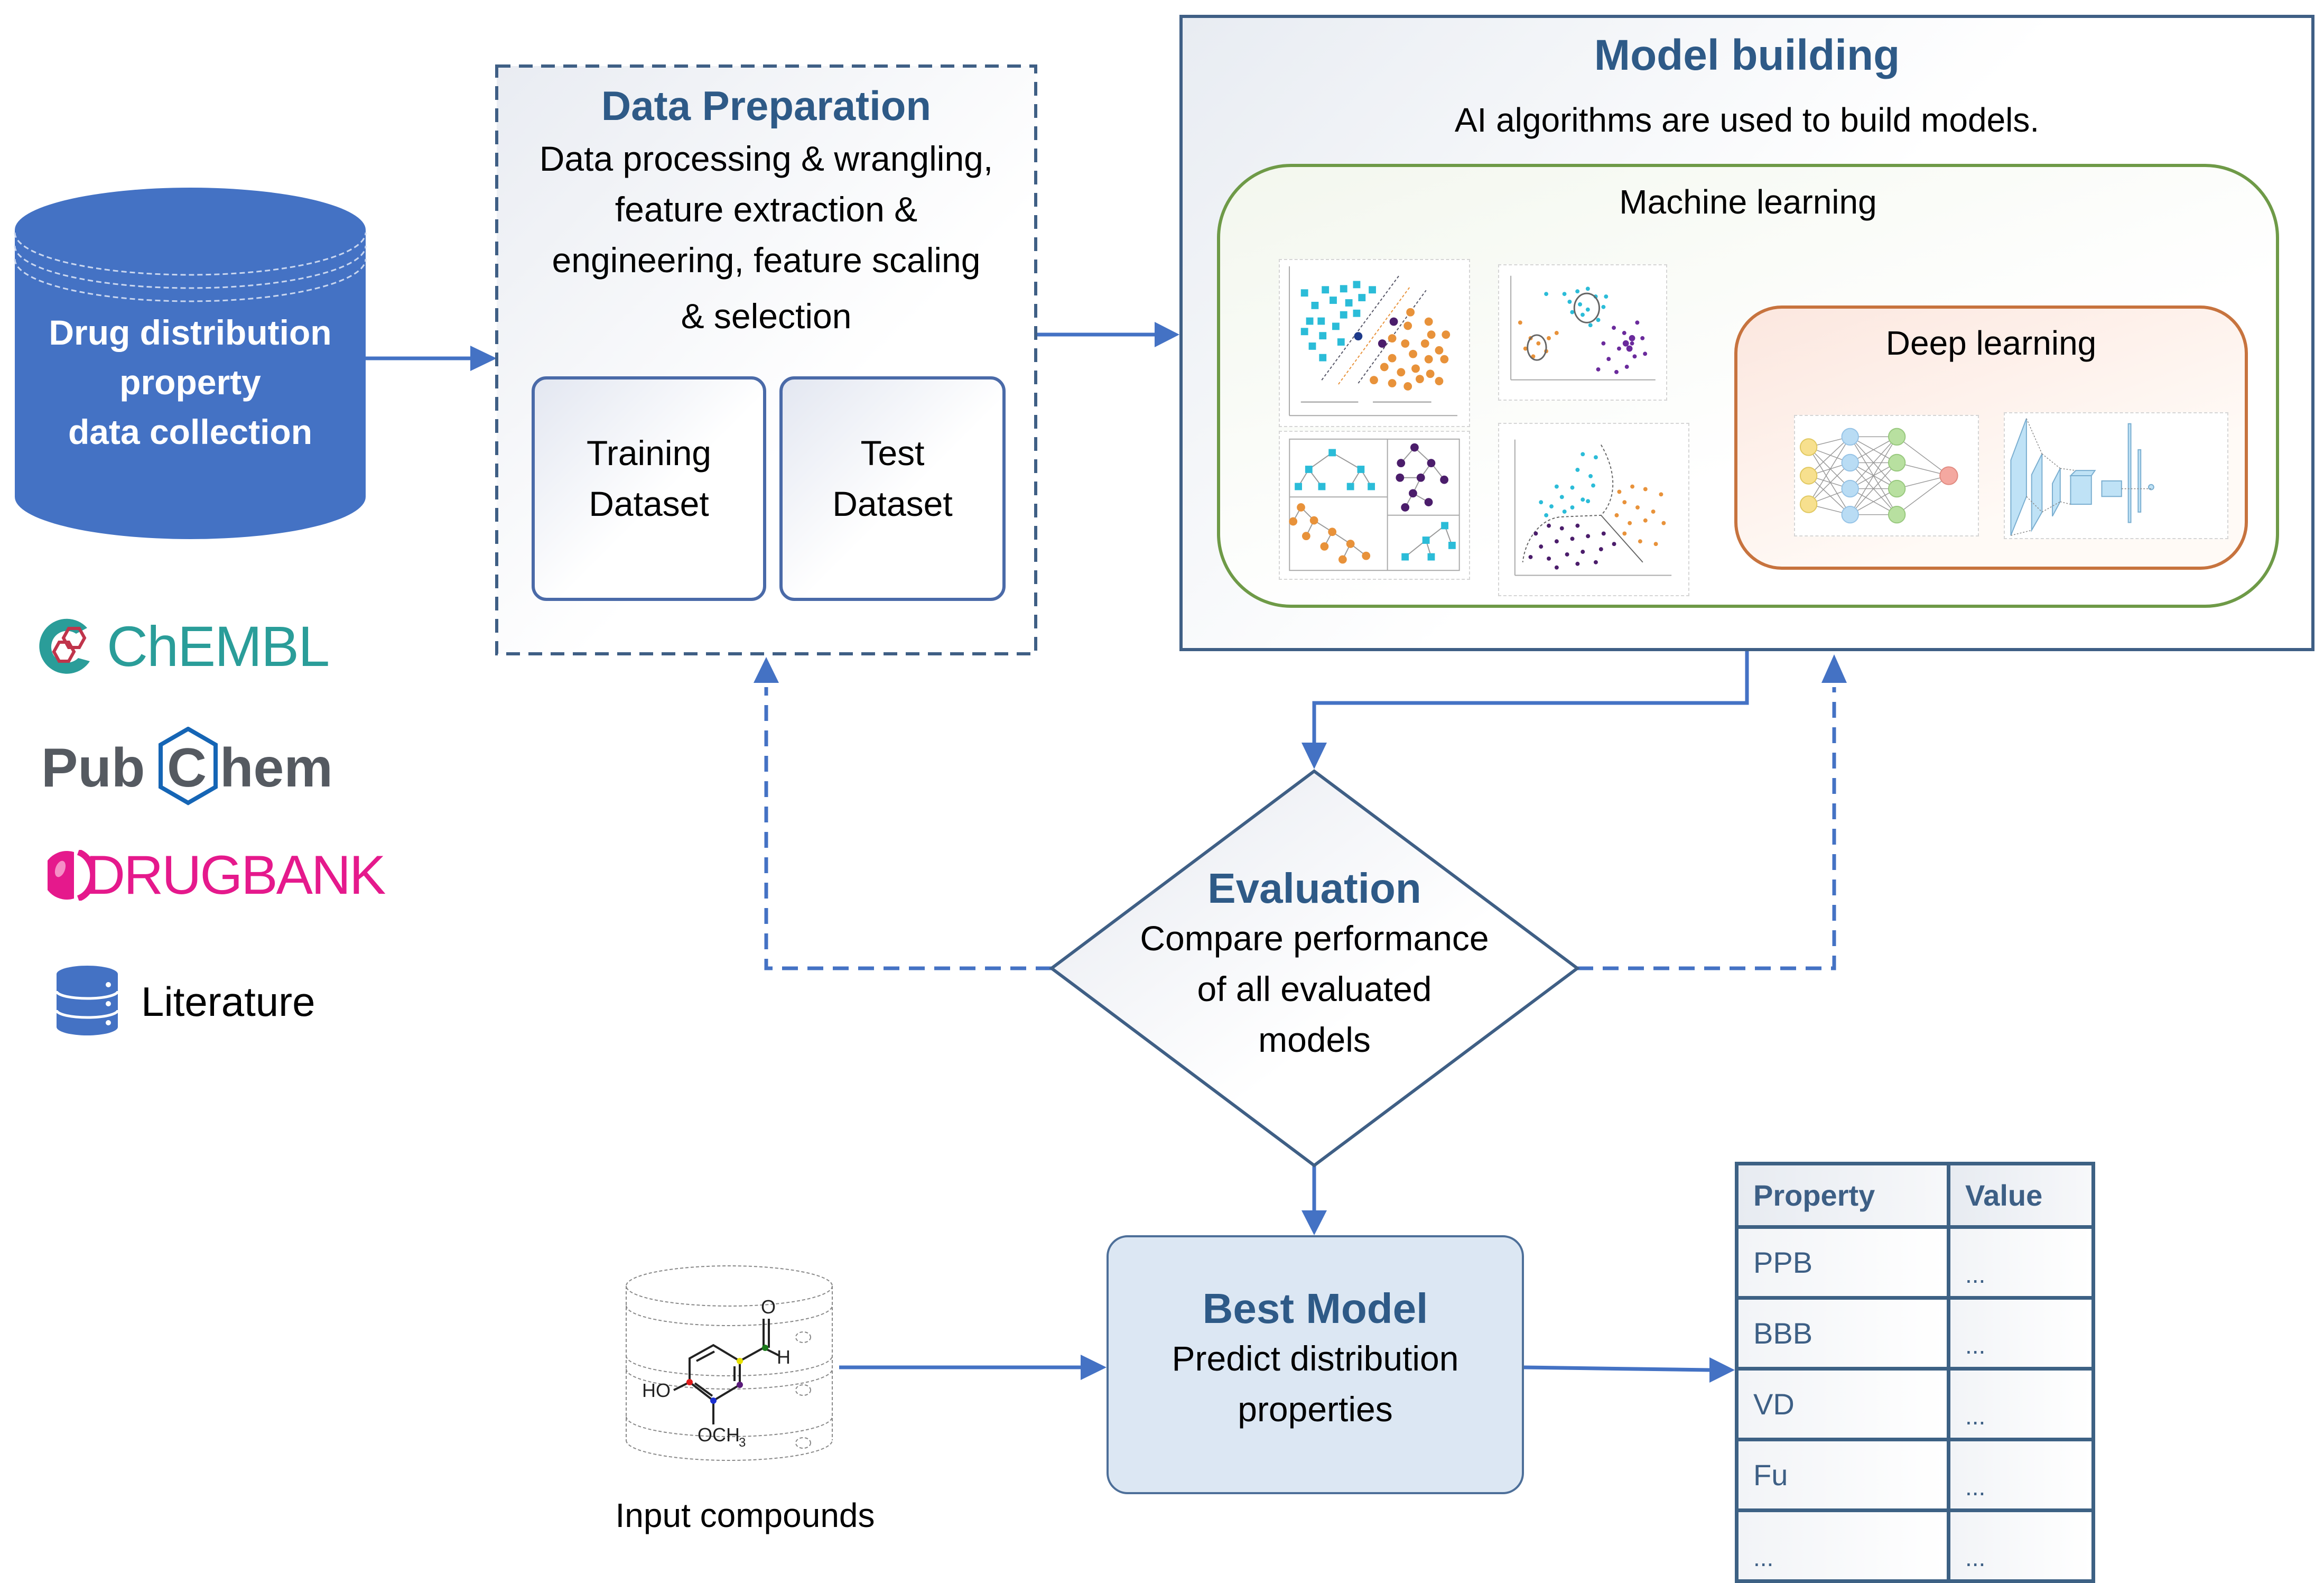 This screenshot has width=2324, height=1583. Describe the element at coordinates (187, 768) in the screenshot. I see `pubchem-c: C` at that location.